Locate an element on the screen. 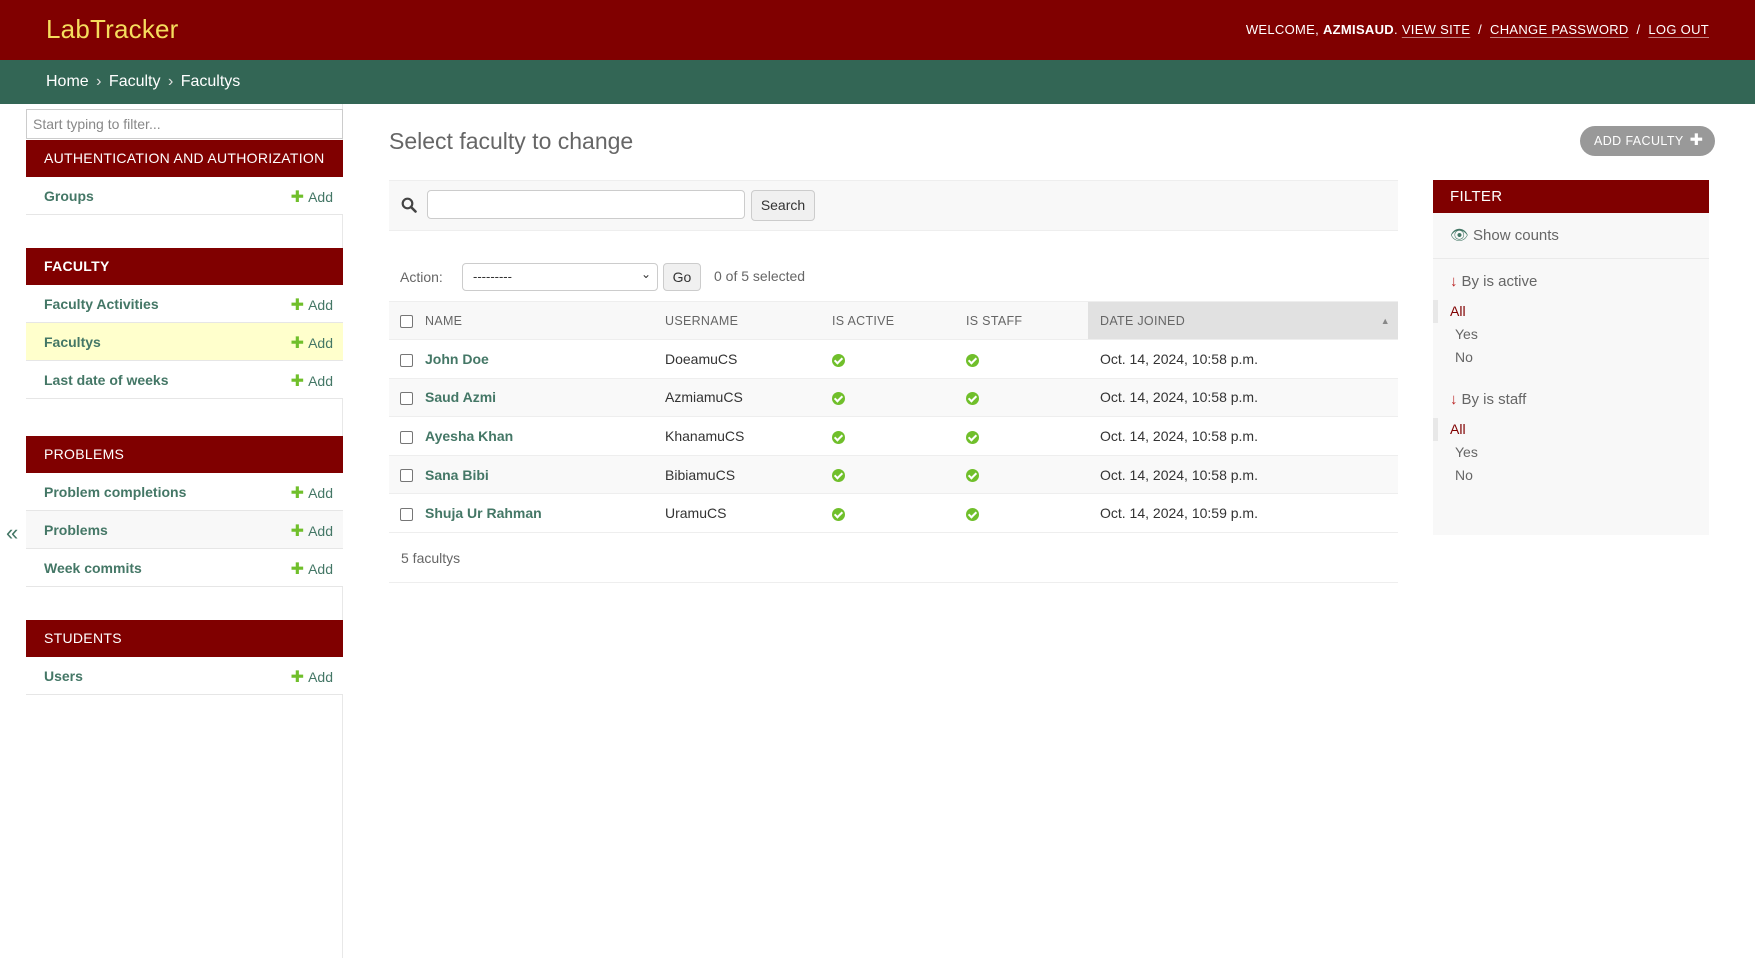 This screenshot has height=958, width=1755. sidebar-item-faculty-activities: Faculty Activities ✚ Add is located at coordinates (184, 304).